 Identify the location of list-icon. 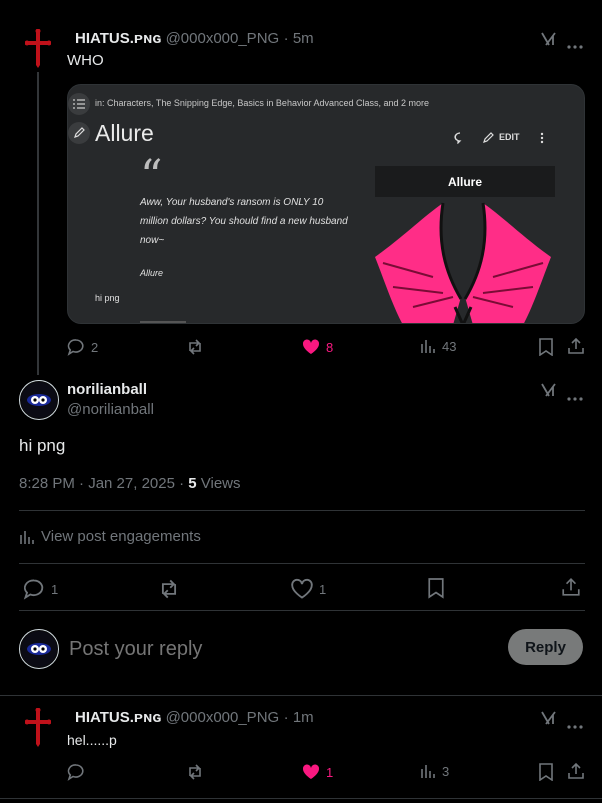
(79, 104).